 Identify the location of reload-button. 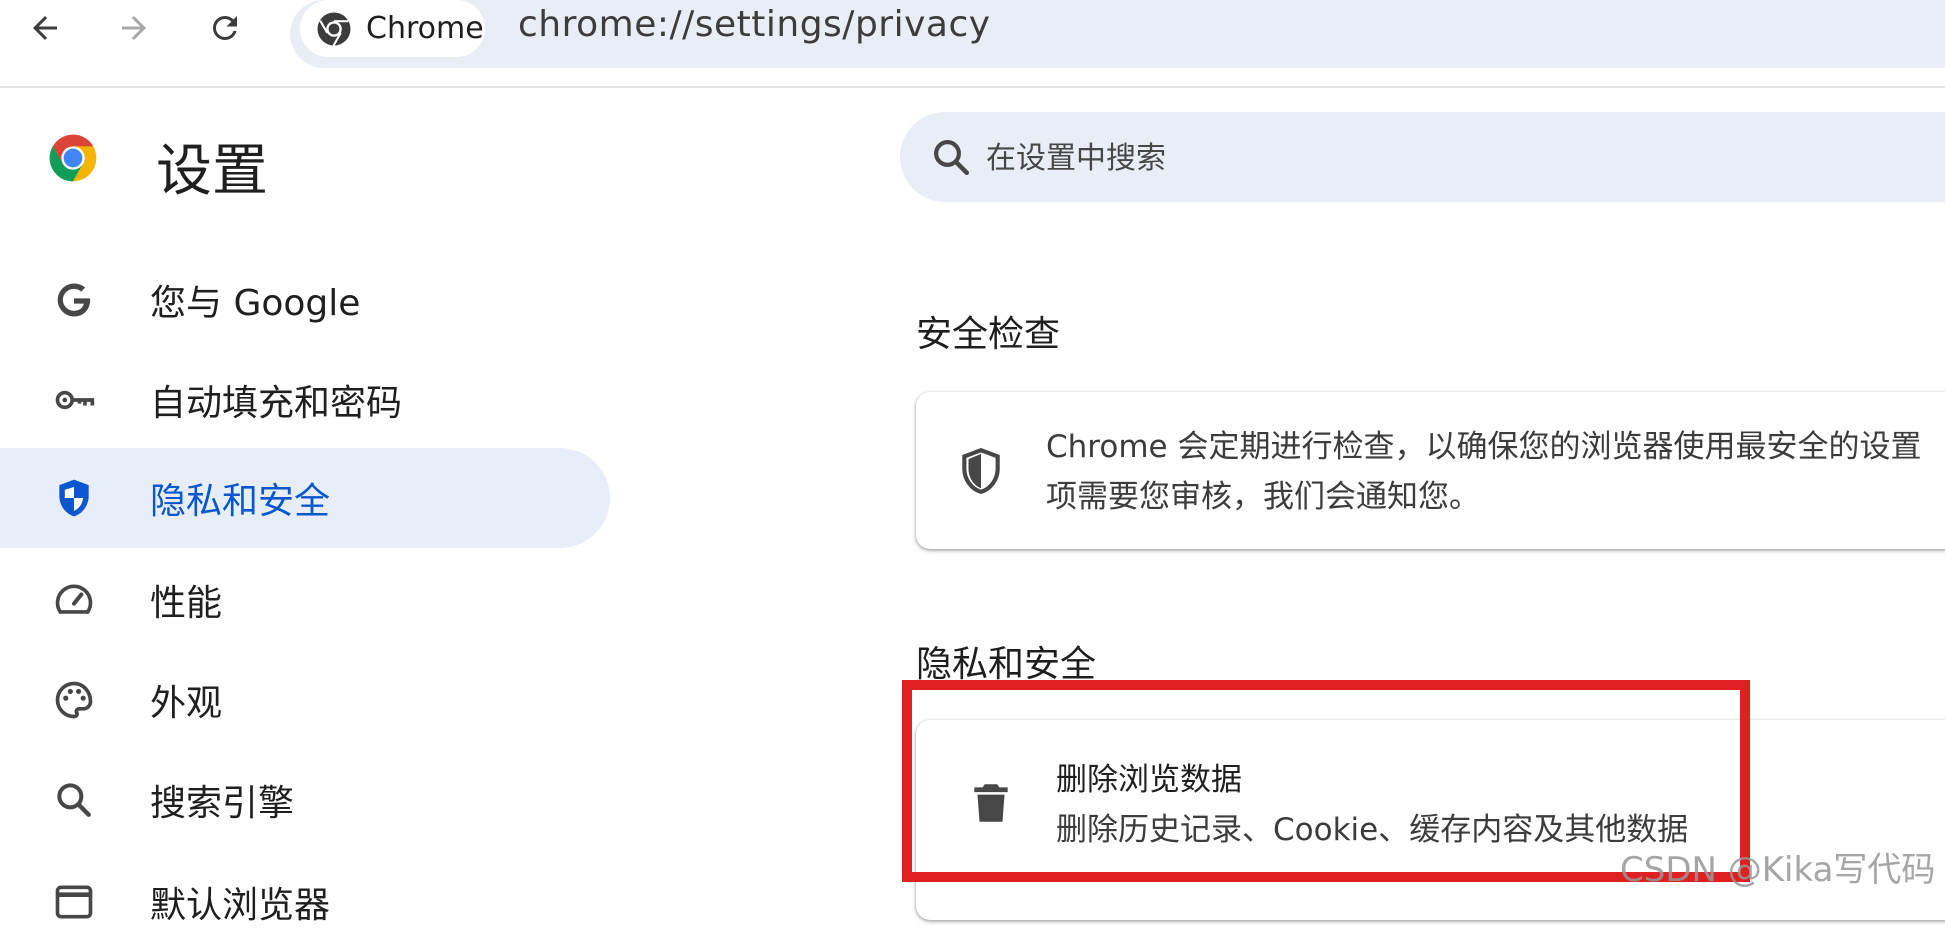
(225, 28).